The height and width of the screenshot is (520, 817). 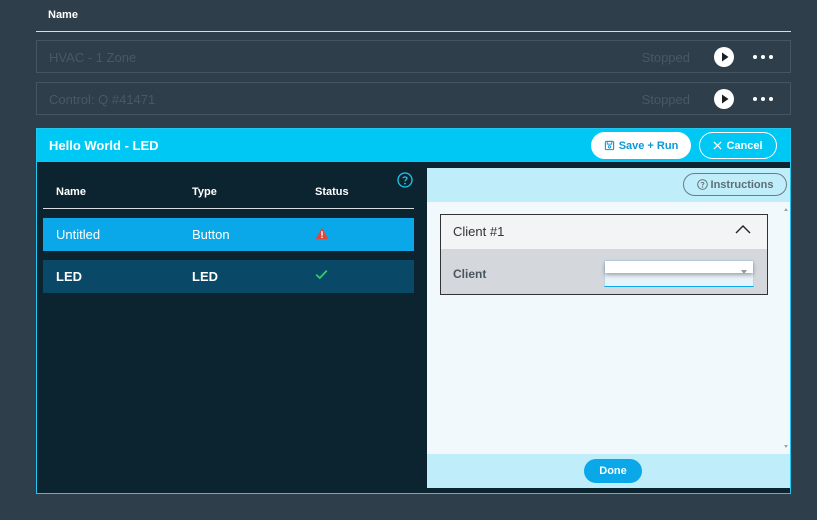 What do you see at coordinates (608, 185) in the screenshot?
I see `properties-toolbar: Instructions` at bounding box center [608, 185].